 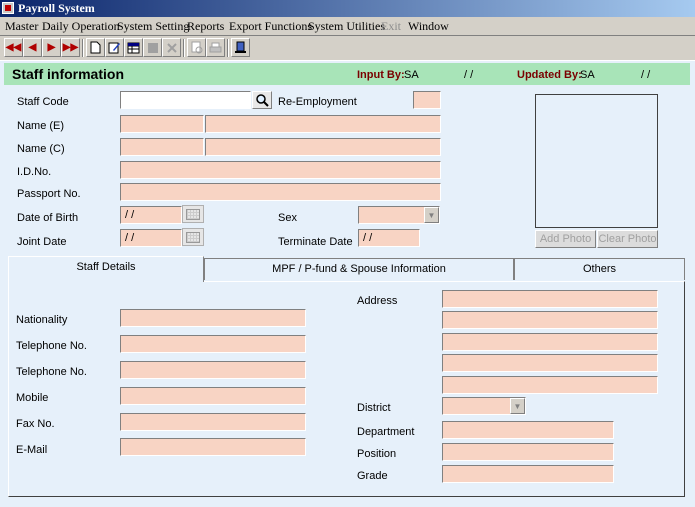 What do you see at coordinates (372, 476) in the screenshot?
I see `grade-label: Grade` at bounding box center [372, 476].